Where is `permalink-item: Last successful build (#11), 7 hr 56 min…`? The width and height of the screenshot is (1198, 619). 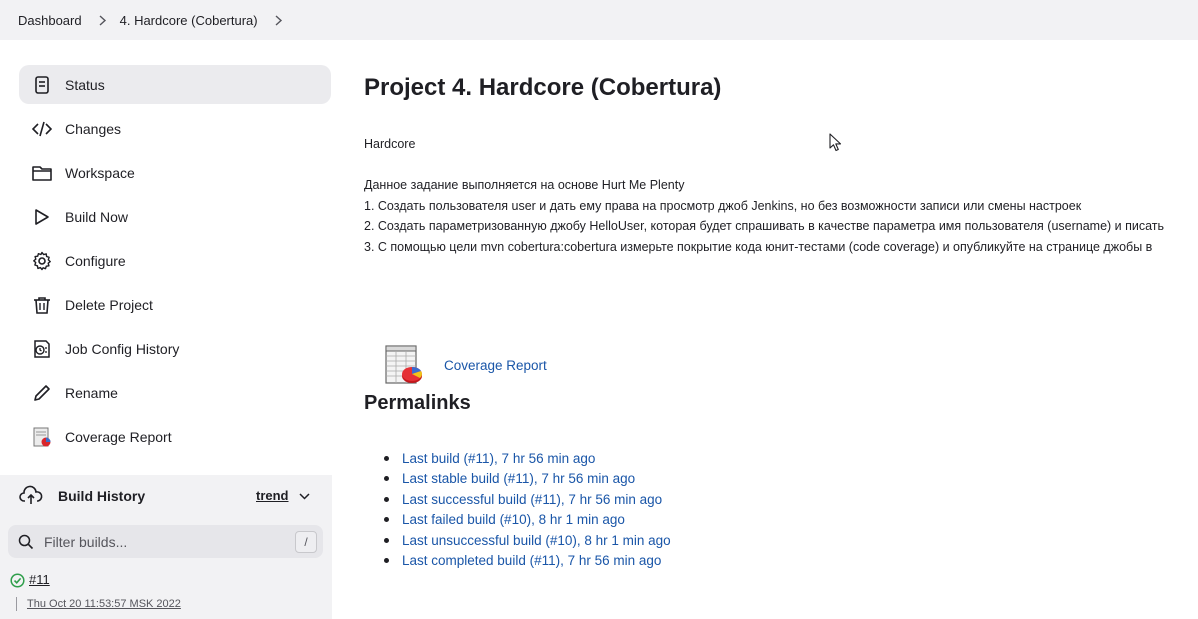 permalink-item: Last successful build (#11), 7 hr 56 min… is located at coordinates (527, 499).